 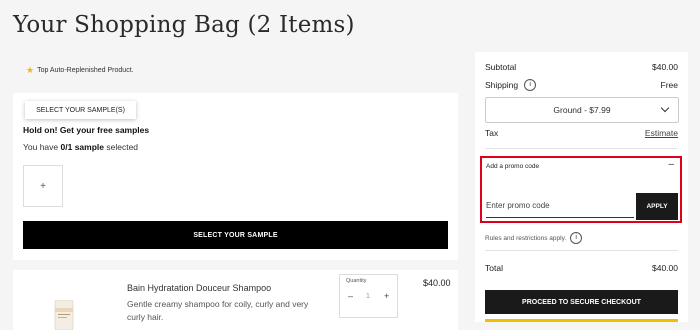 I want to click on subtotal-value: $40.00, so click(x=665, y=67).